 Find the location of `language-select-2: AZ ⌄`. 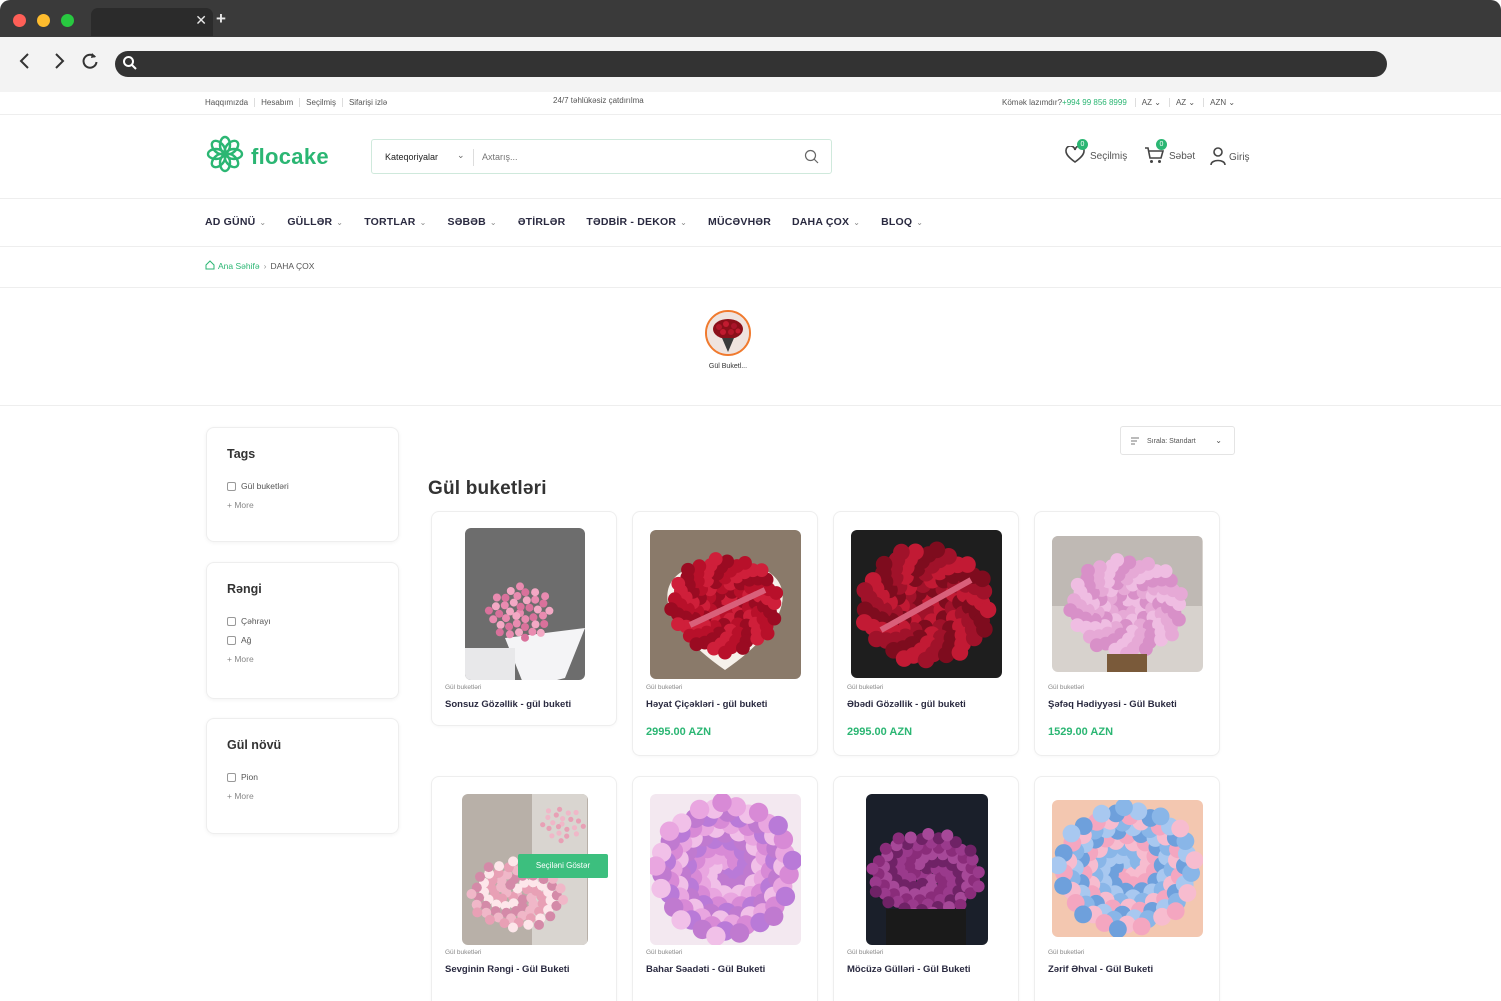

language-select-2: AZ ⌄ is located at coordinates (1181, 102).